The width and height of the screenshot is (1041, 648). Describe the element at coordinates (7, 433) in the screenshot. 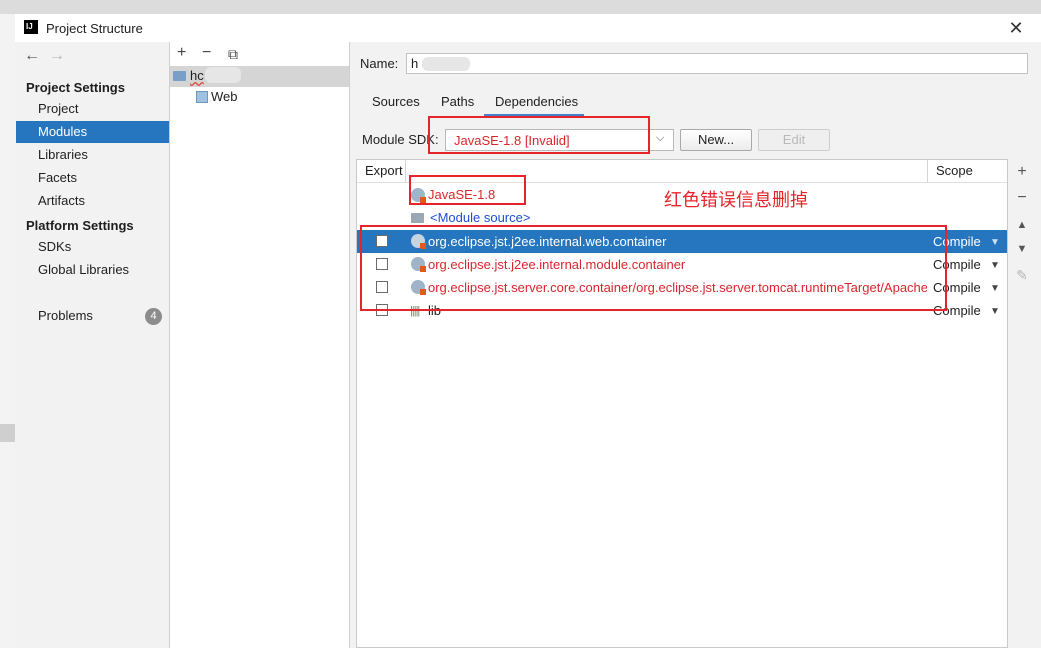

I see `background-mark` at that location.